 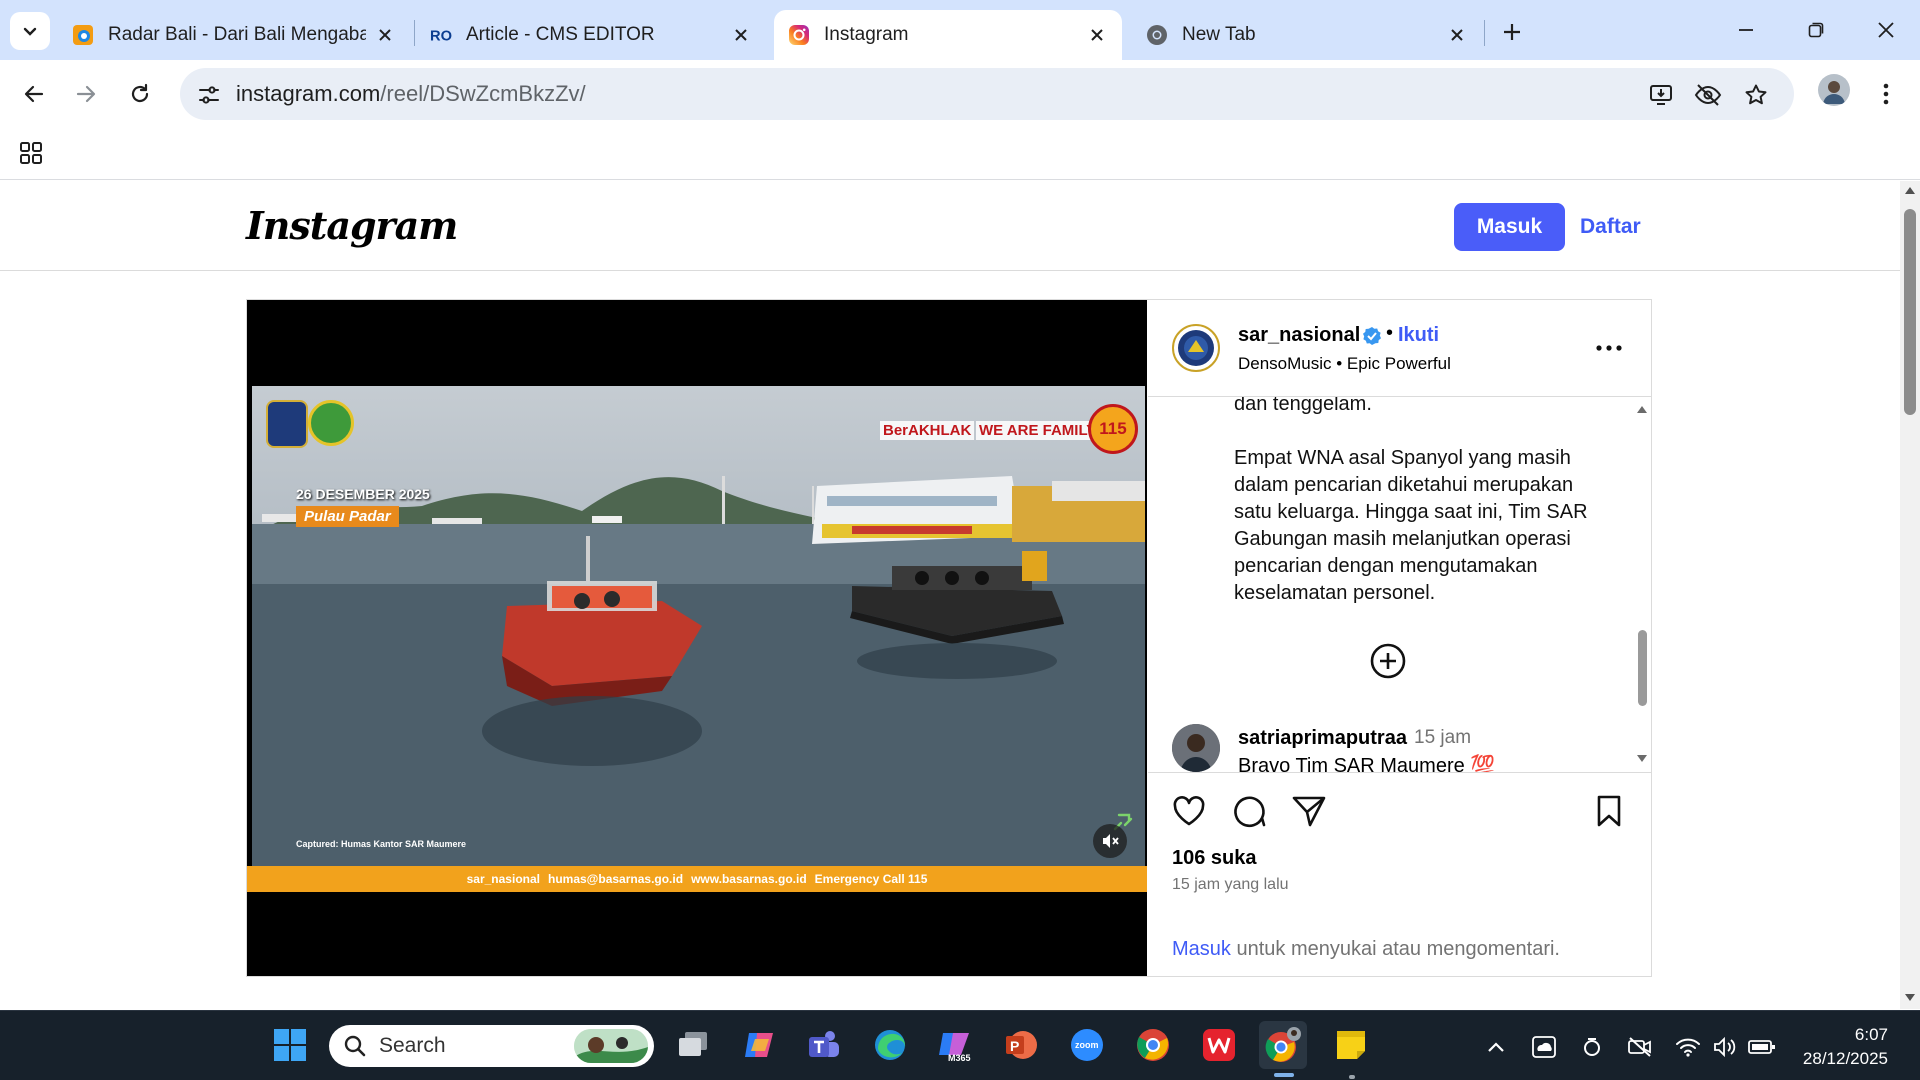 What do you see at coordinates (1842, 1047) in the screenshot?
I see `taskbar-clock: 6:07 28/12/2025` at bounding box center [1842, 1047].